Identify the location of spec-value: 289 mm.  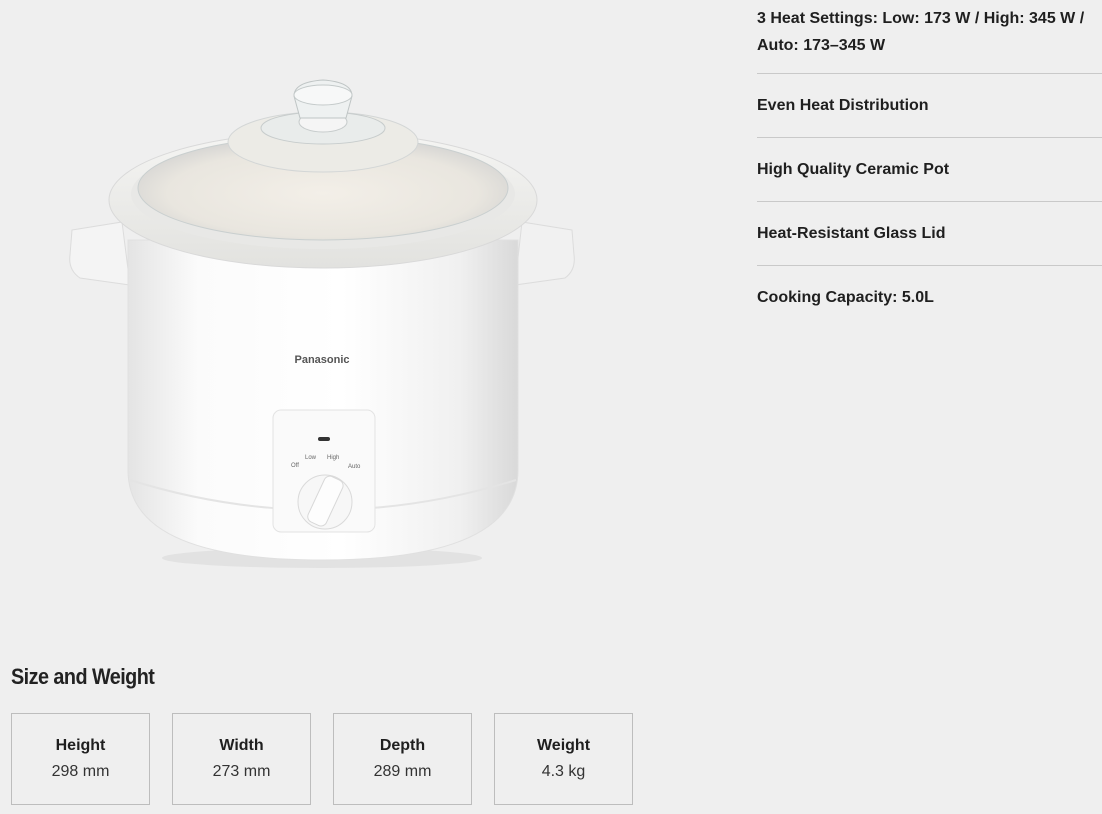
(402, 771).